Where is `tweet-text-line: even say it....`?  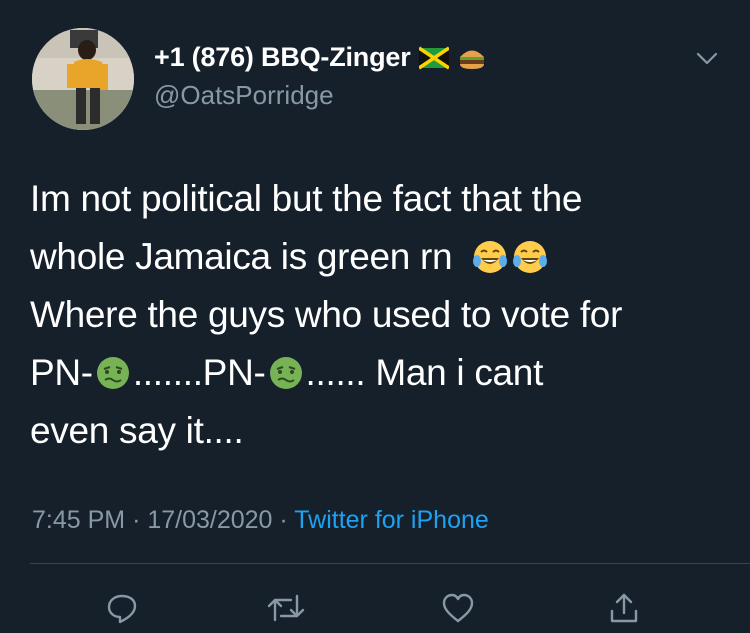
tweet-text-line: even say it.... is located at coordinates (380, 431).